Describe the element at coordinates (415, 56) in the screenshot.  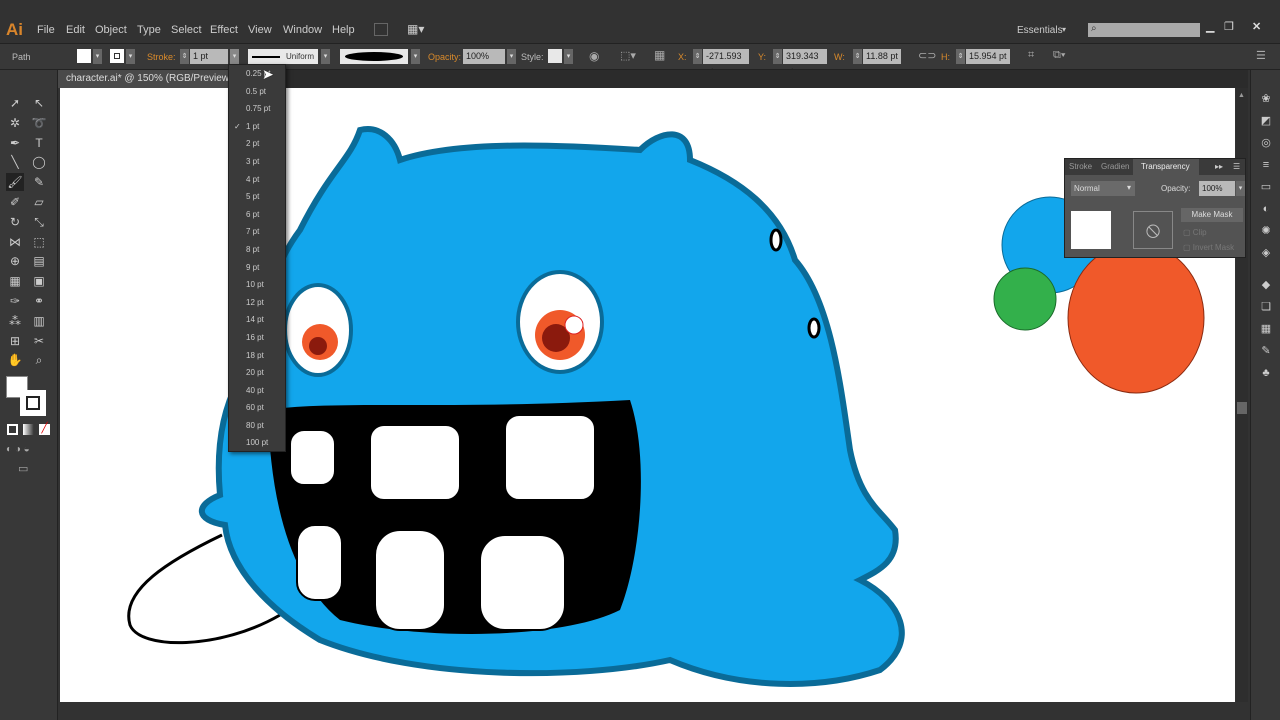
I see `brush-dropdown: ▾` at that location.